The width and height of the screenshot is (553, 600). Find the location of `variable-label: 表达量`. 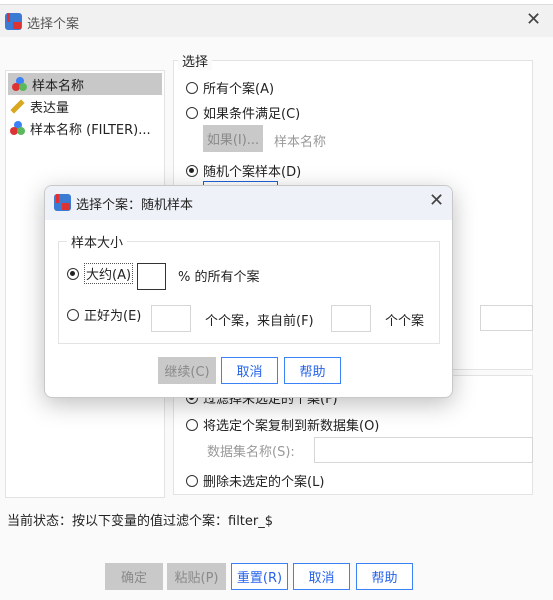

variable-label: 表达量 is located at coordinates (50, 108).